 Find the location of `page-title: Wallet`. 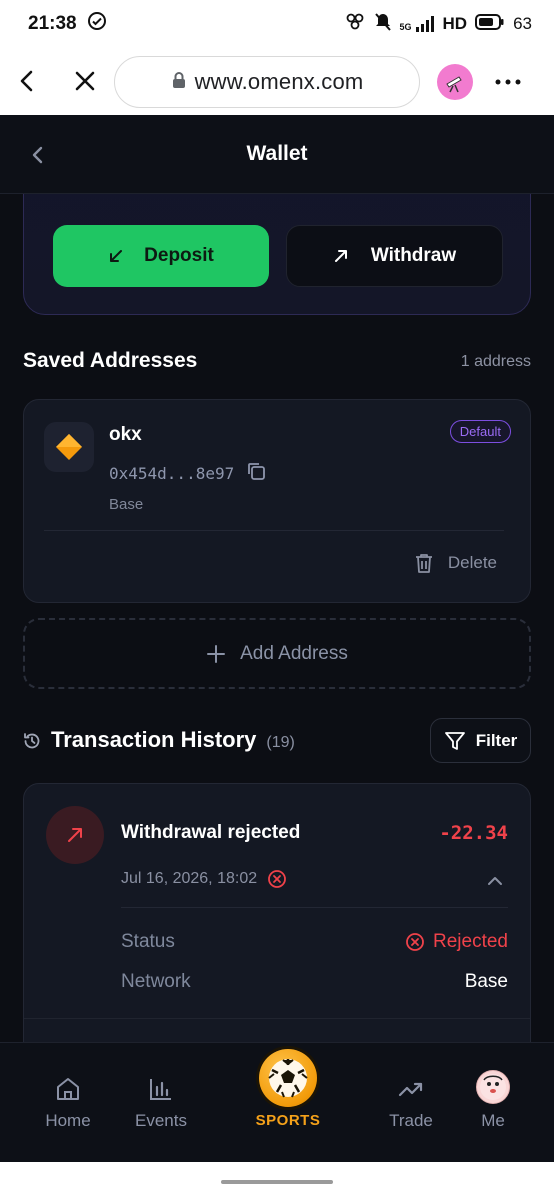

page-title: Wallet is located at coordinates (277, 153).